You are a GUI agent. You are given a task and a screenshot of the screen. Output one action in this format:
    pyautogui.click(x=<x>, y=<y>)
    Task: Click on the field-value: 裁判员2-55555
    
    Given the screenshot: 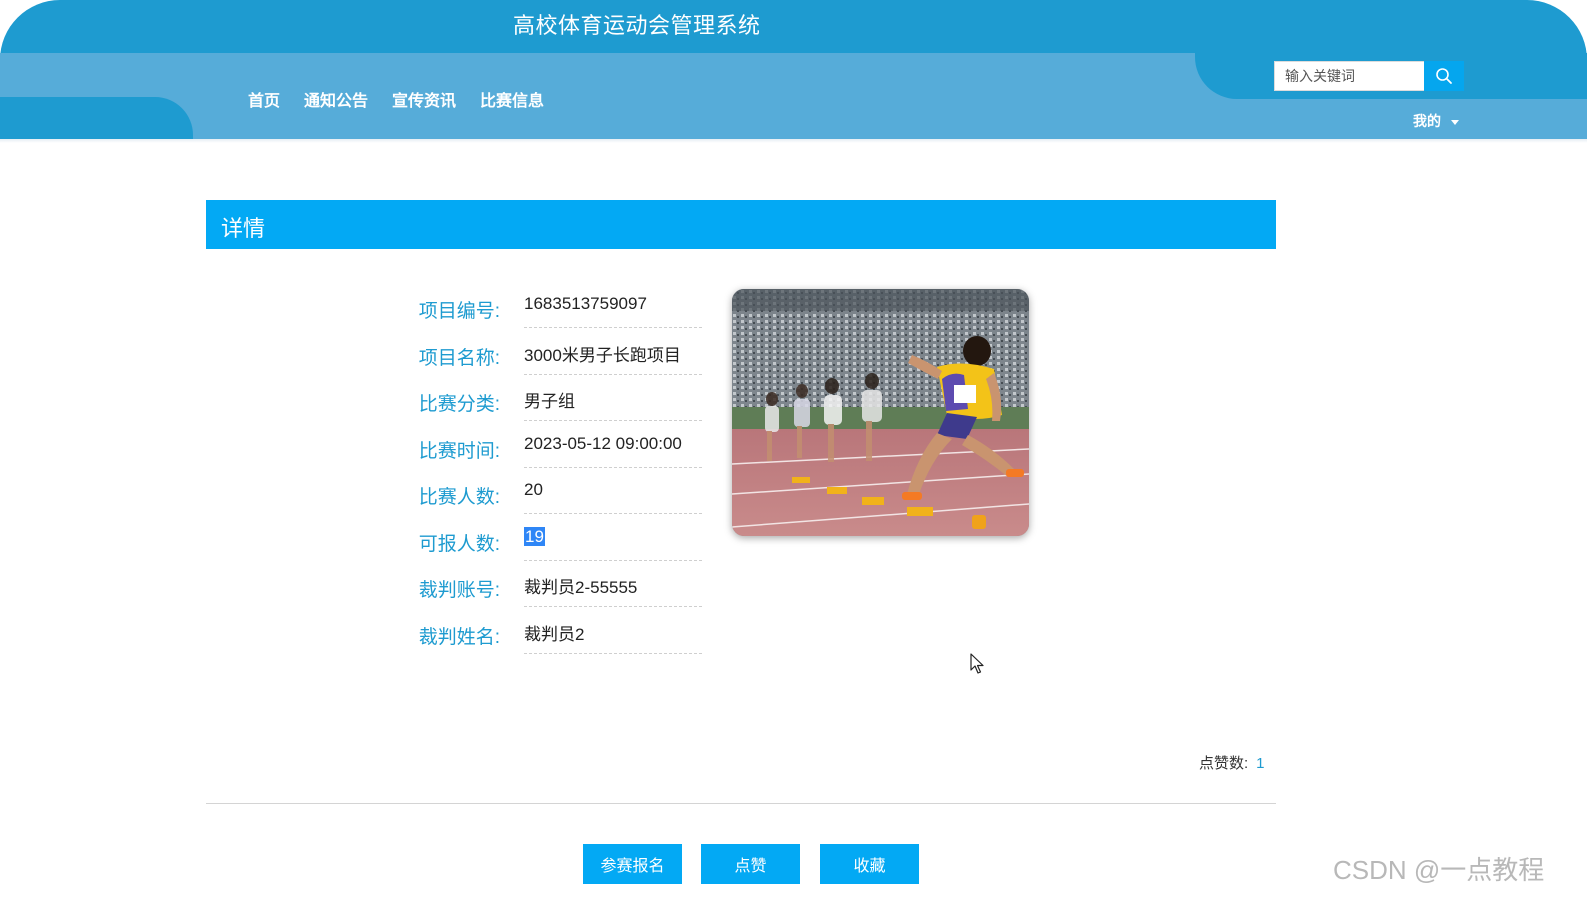 What is the action you would take?
    pyautogui.click(x=613, y=588)
    